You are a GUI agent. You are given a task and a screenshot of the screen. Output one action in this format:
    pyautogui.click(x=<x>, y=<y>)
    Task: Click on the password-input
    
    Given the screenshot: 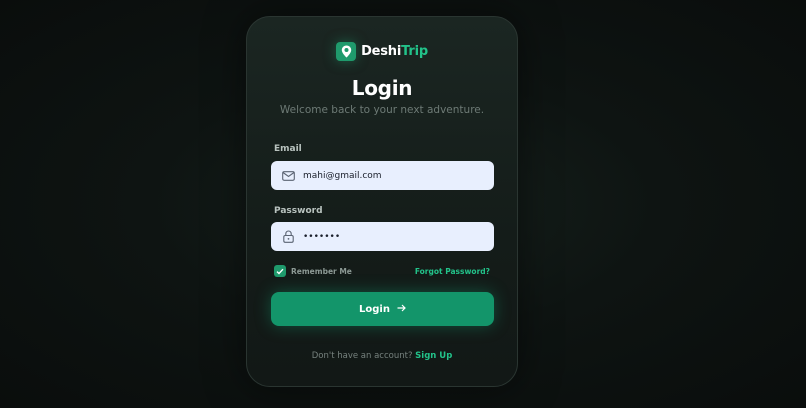 What is the action you would take?
    pyautogui.click(x=393, y=236)
    